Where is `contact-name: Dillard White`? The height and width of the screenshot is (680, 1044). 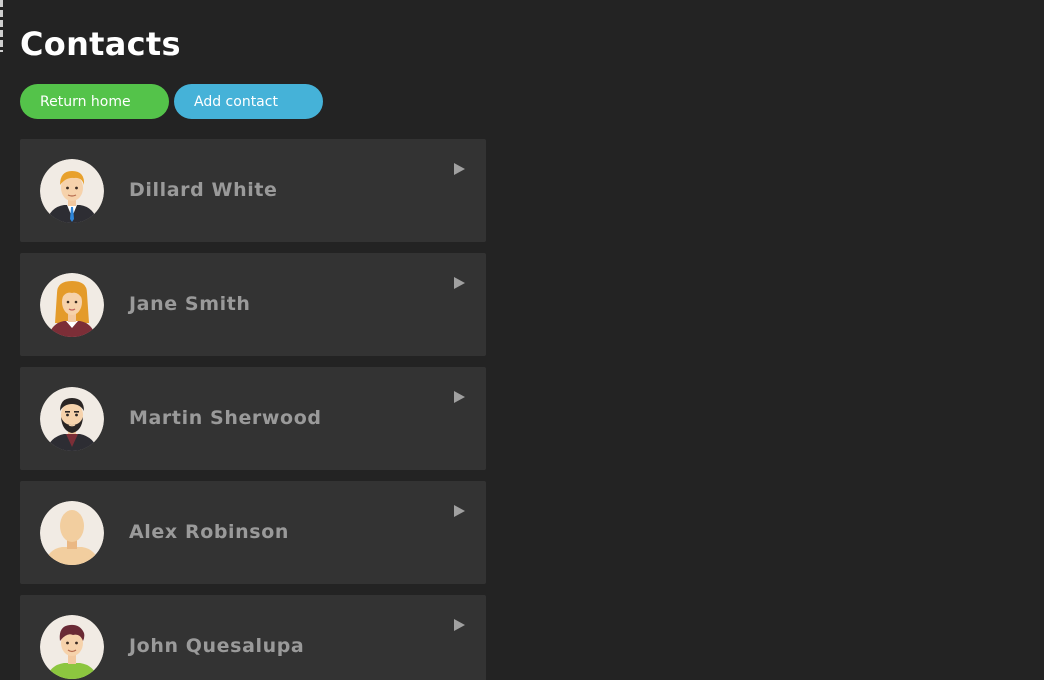 contact-name: Dillard White is located at coordinates (203, 190).